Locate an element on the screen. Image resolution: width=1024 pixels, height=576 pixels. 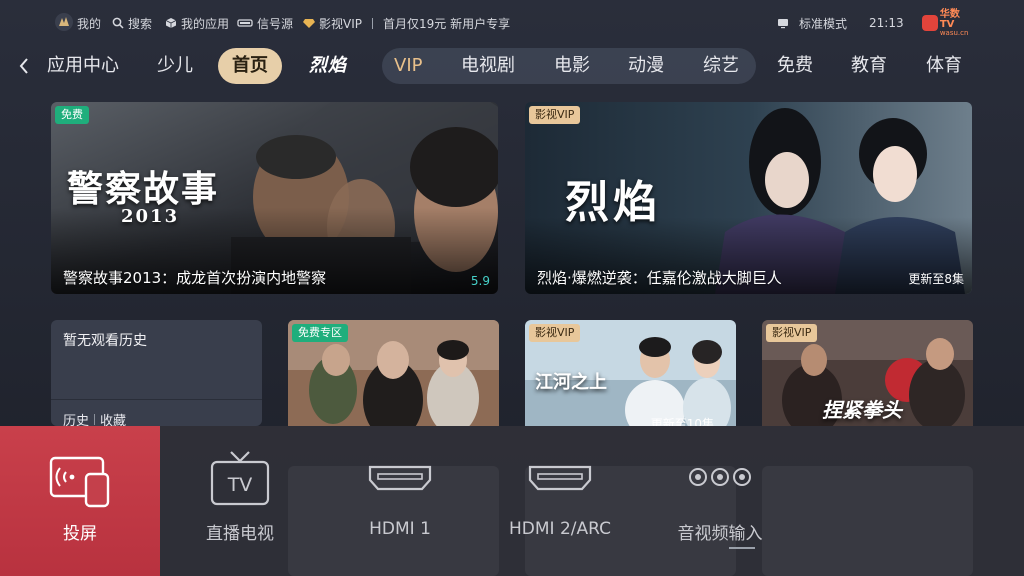
watch-history-card: 暂无观看历史 历史 收藏 is located at coordinates (156, 374).